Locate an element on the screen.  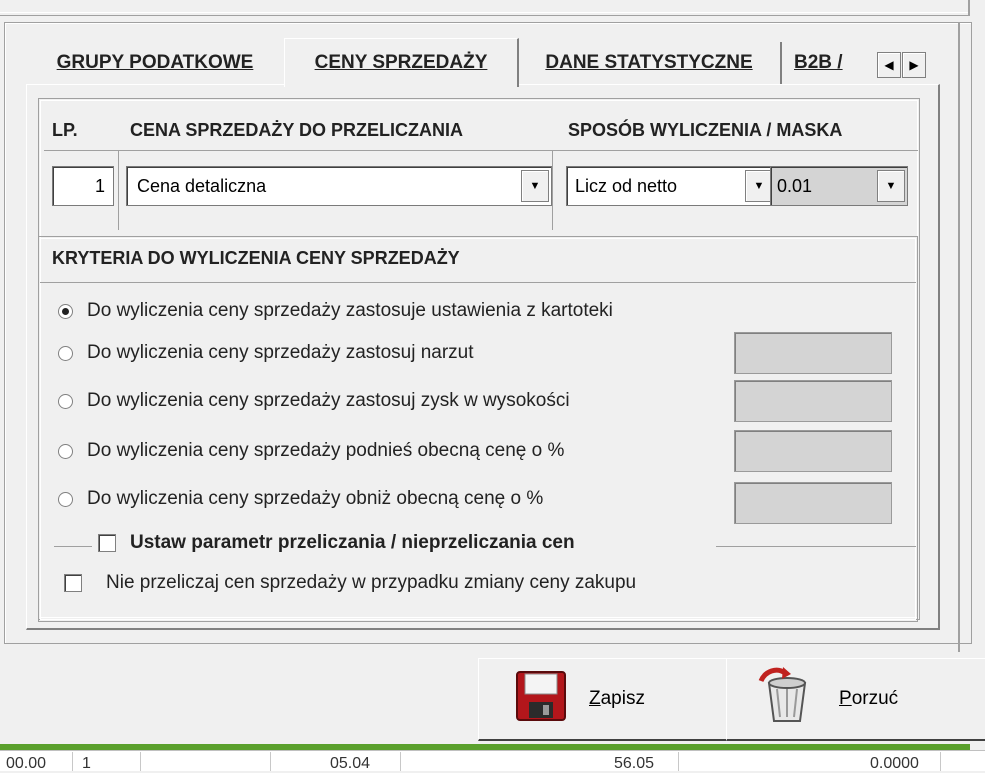
discard-button: Porzuć is located at coordinates (855, 699).